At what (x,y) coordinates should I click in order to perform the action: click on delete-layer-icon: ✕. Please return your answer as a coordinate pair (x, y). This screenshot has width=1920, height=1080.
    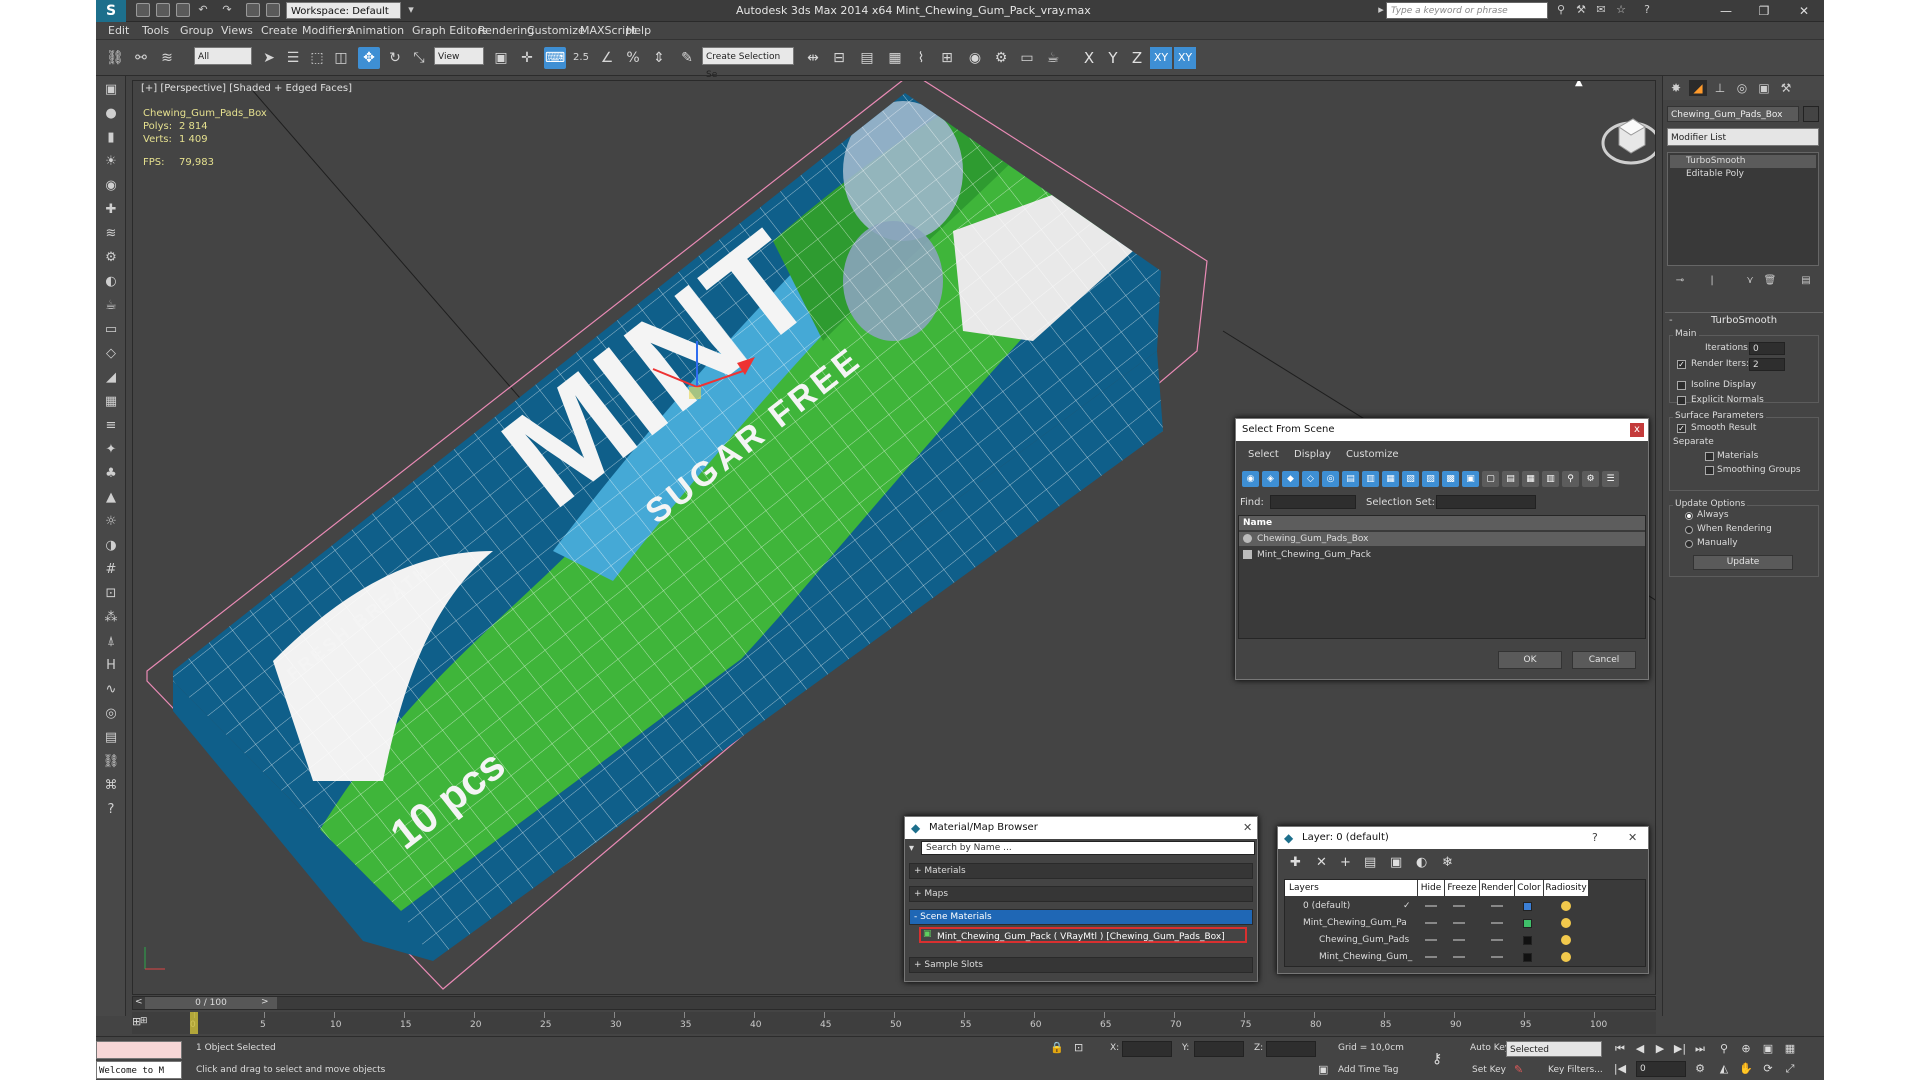
    Looking at the image, I should click on (1321, 862).